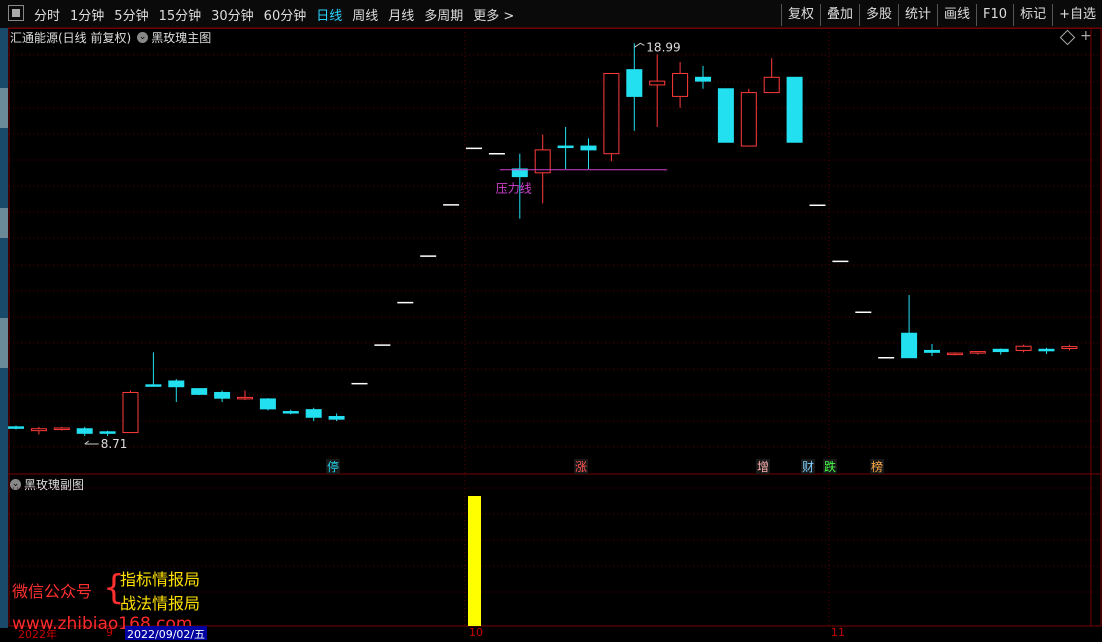  Describe the element at coordinates (877, 466) in the screenshot. I see `event-marker-5: 榜` at that location.